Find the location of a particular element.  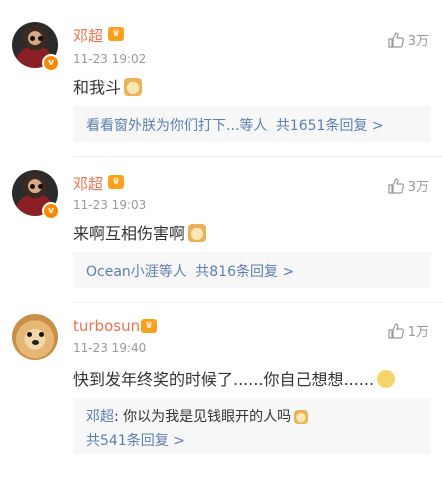

reply-count-link: 共816条回复 > is located at coordinates (244, 272).